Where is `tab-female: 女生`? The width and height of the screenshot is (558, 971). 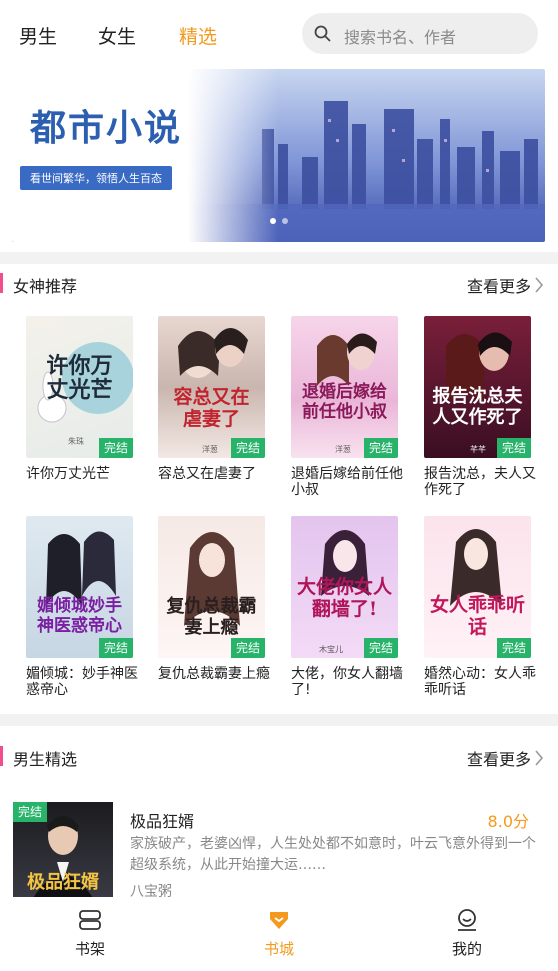
tab-female: 女生 is located at coordinates (117, 35).